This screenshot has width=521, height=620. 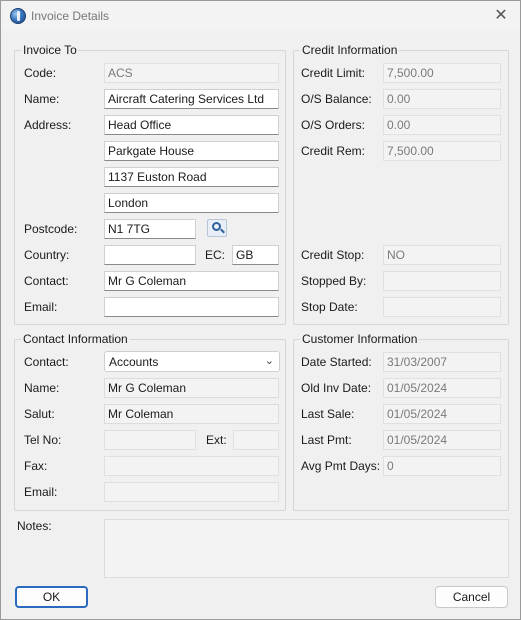 I want to click on ext-label: Ext:, so click(x=216, y=440).